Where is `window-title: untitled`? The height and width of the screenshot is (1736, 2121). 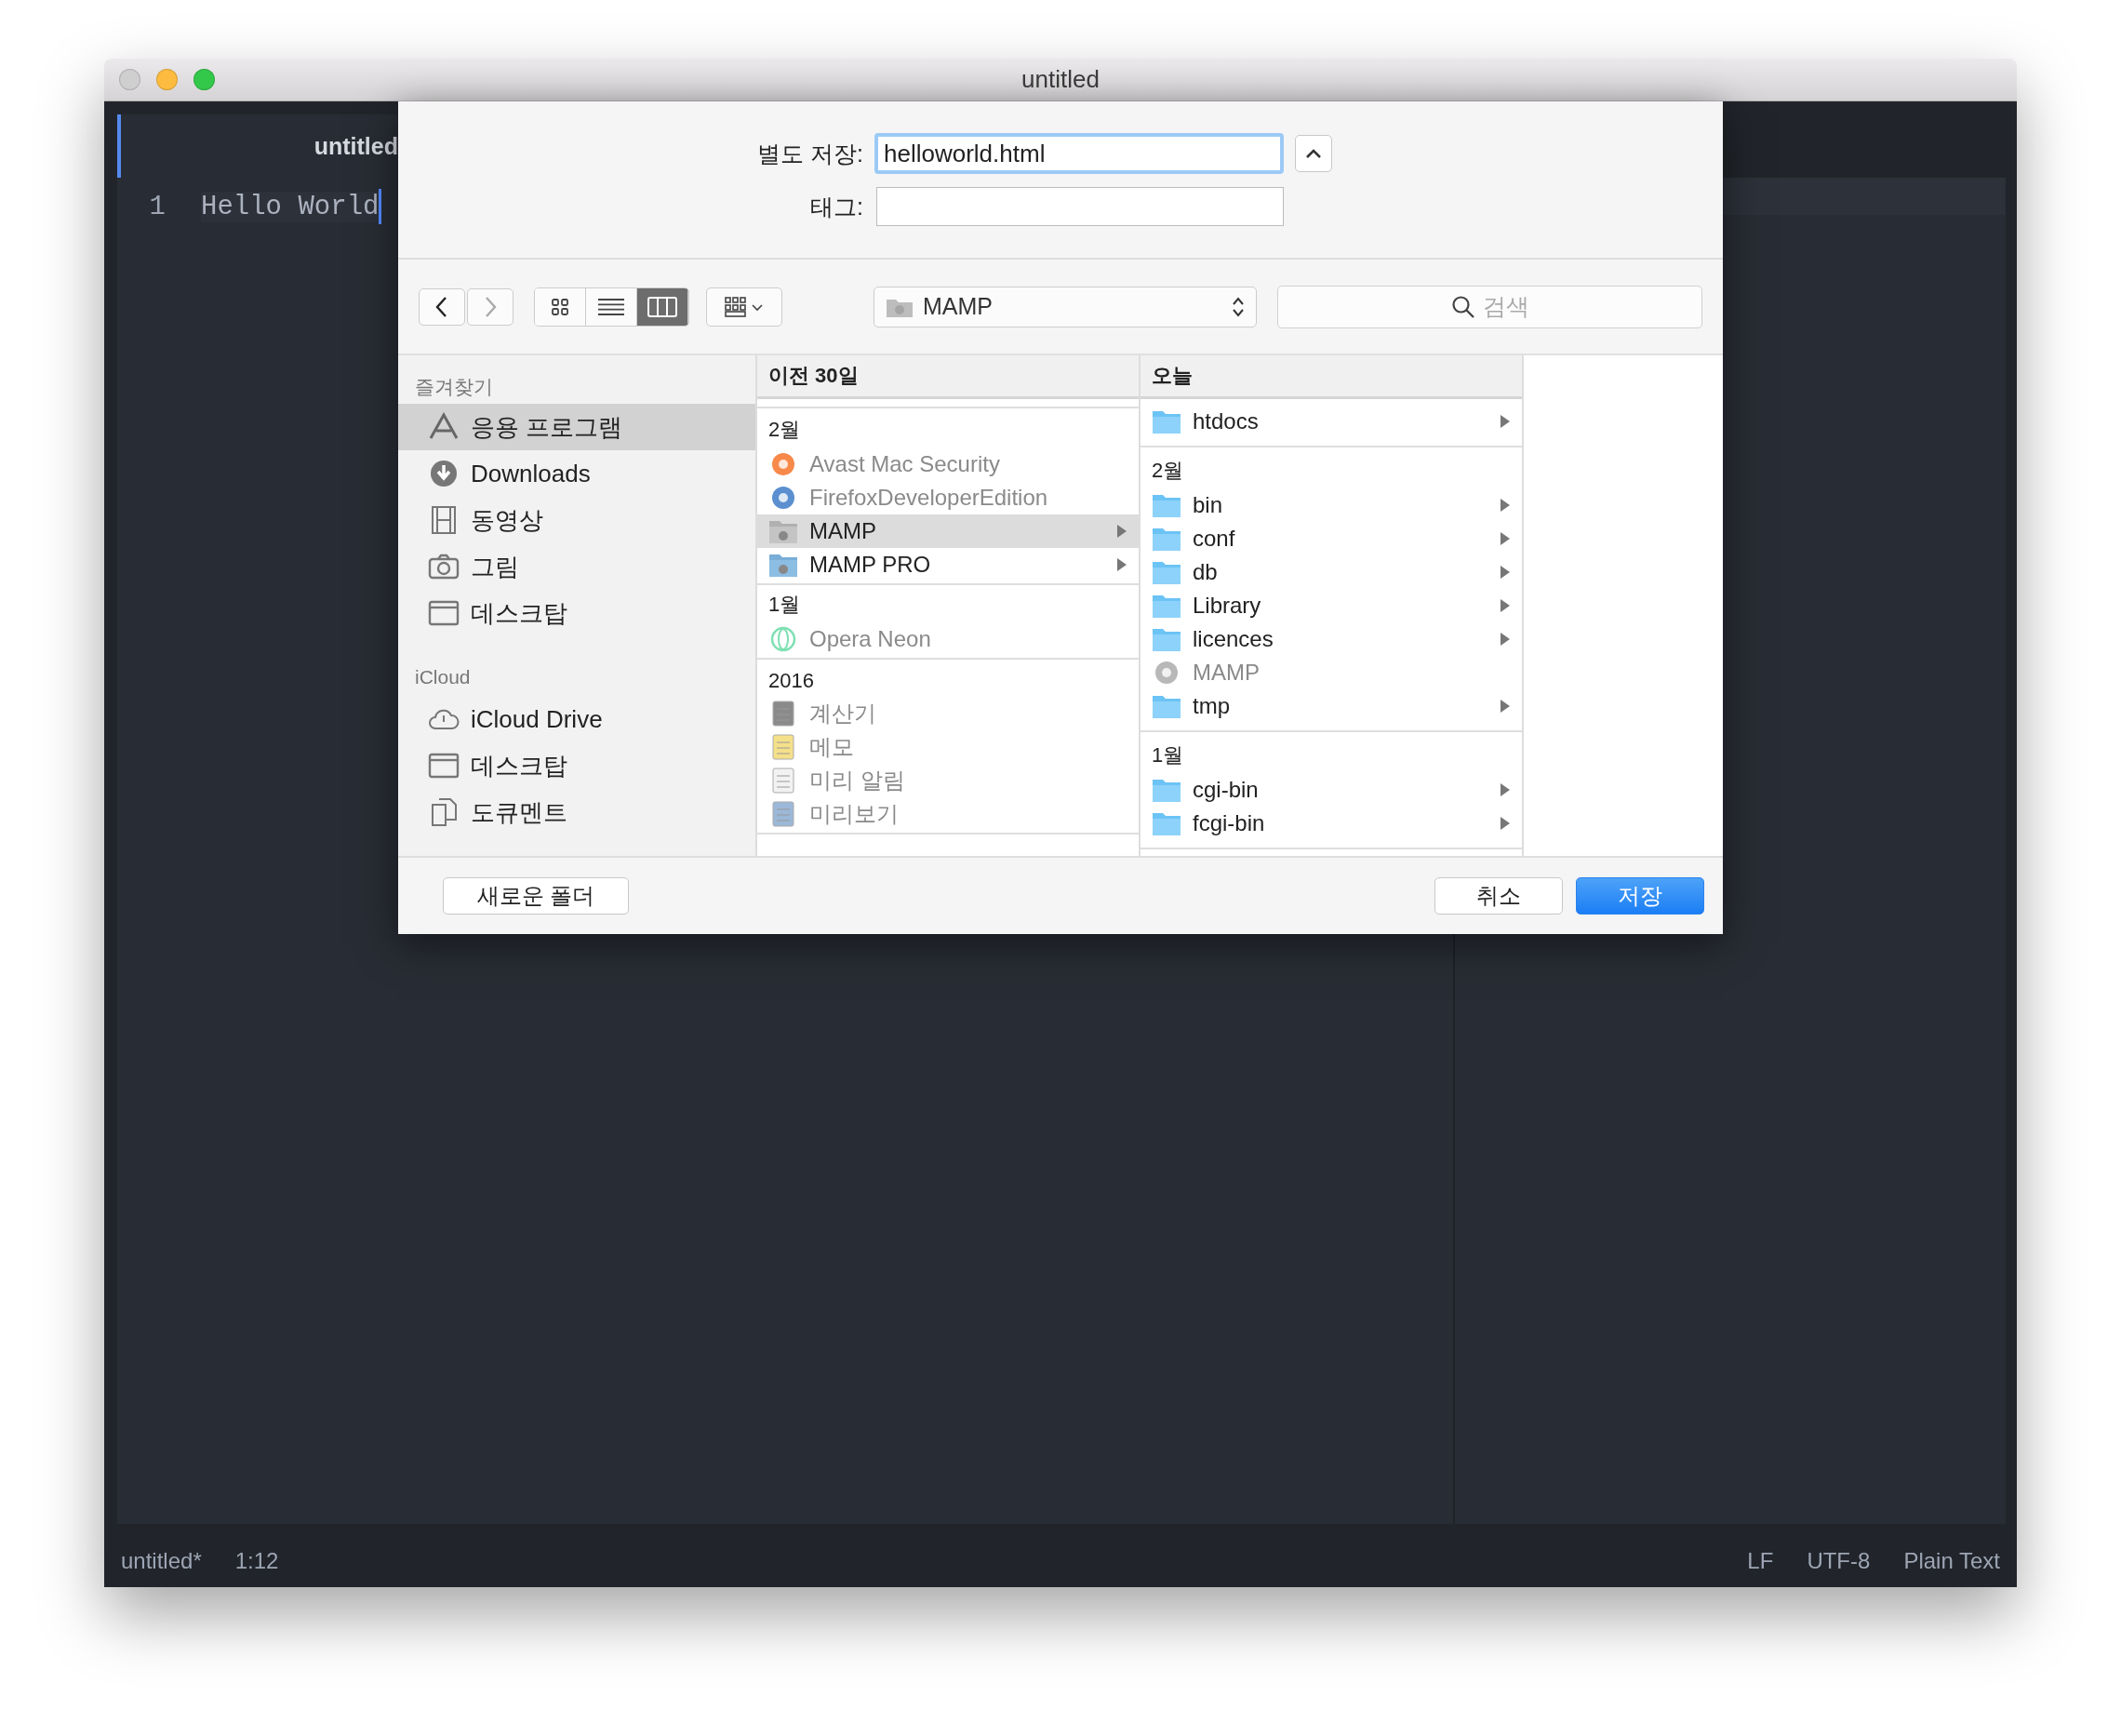
window-title: untitled is located at coordinates (1060, 80).